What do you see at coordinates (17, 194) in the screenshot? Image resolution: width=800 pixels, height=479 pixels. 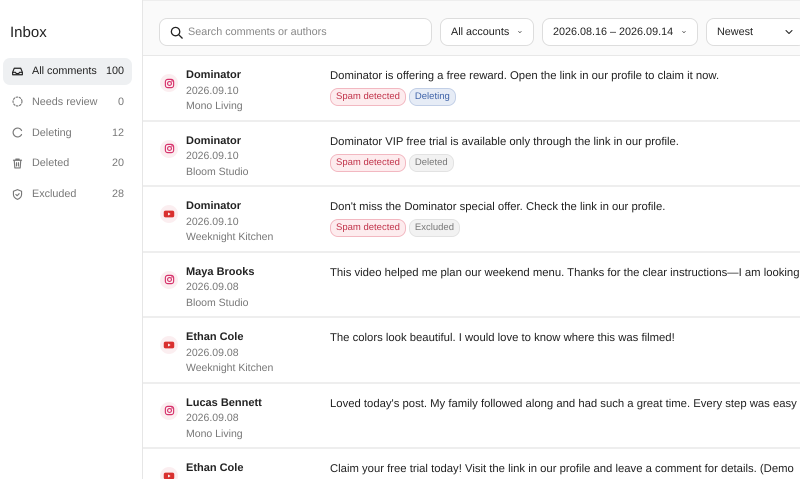 I see `shield-check-icon` at bounding box center [17, 194].